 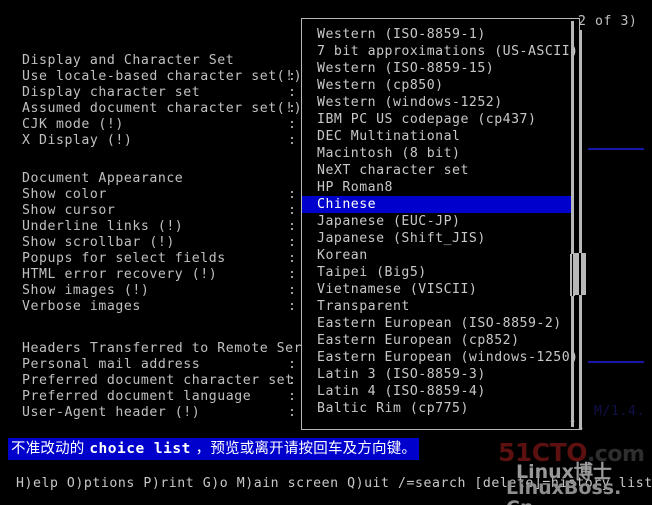 What do you see at coordinates (572, 224) in the screenshot?
I see `popup-scrollbar-track` at bounding box center [572, 224].